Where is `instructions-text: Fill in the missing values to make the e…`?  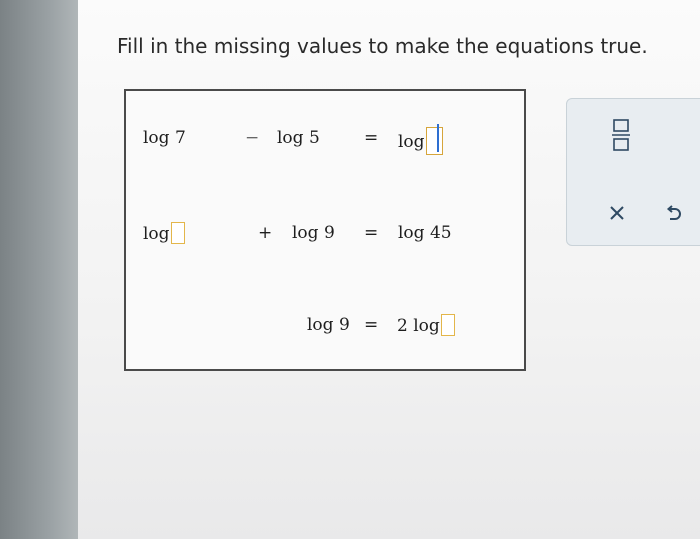
instructions-text: Fill in the missing values to make the e… is located at coordinates (382, 46).